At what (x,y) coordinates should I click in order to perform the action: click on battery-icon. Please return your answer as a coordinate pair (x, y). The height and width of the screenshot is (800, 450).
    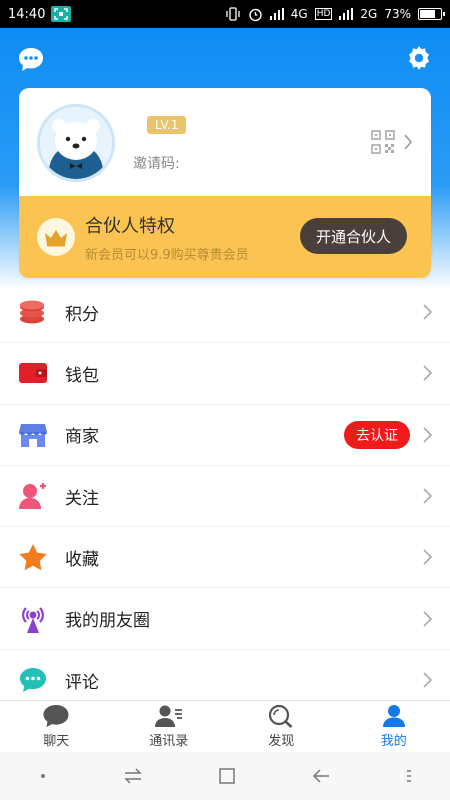
    Looking at the image, I should click on (431, 14).